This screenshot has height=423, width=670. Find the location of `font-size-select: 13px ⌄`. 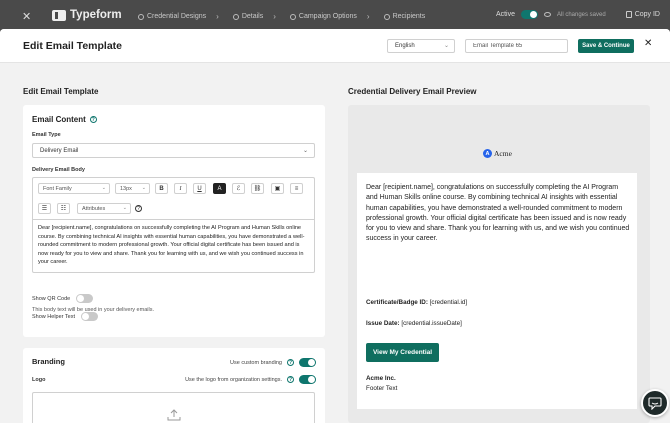

font-size-select: 13px ⌄ is located at coordinates (132, 188).